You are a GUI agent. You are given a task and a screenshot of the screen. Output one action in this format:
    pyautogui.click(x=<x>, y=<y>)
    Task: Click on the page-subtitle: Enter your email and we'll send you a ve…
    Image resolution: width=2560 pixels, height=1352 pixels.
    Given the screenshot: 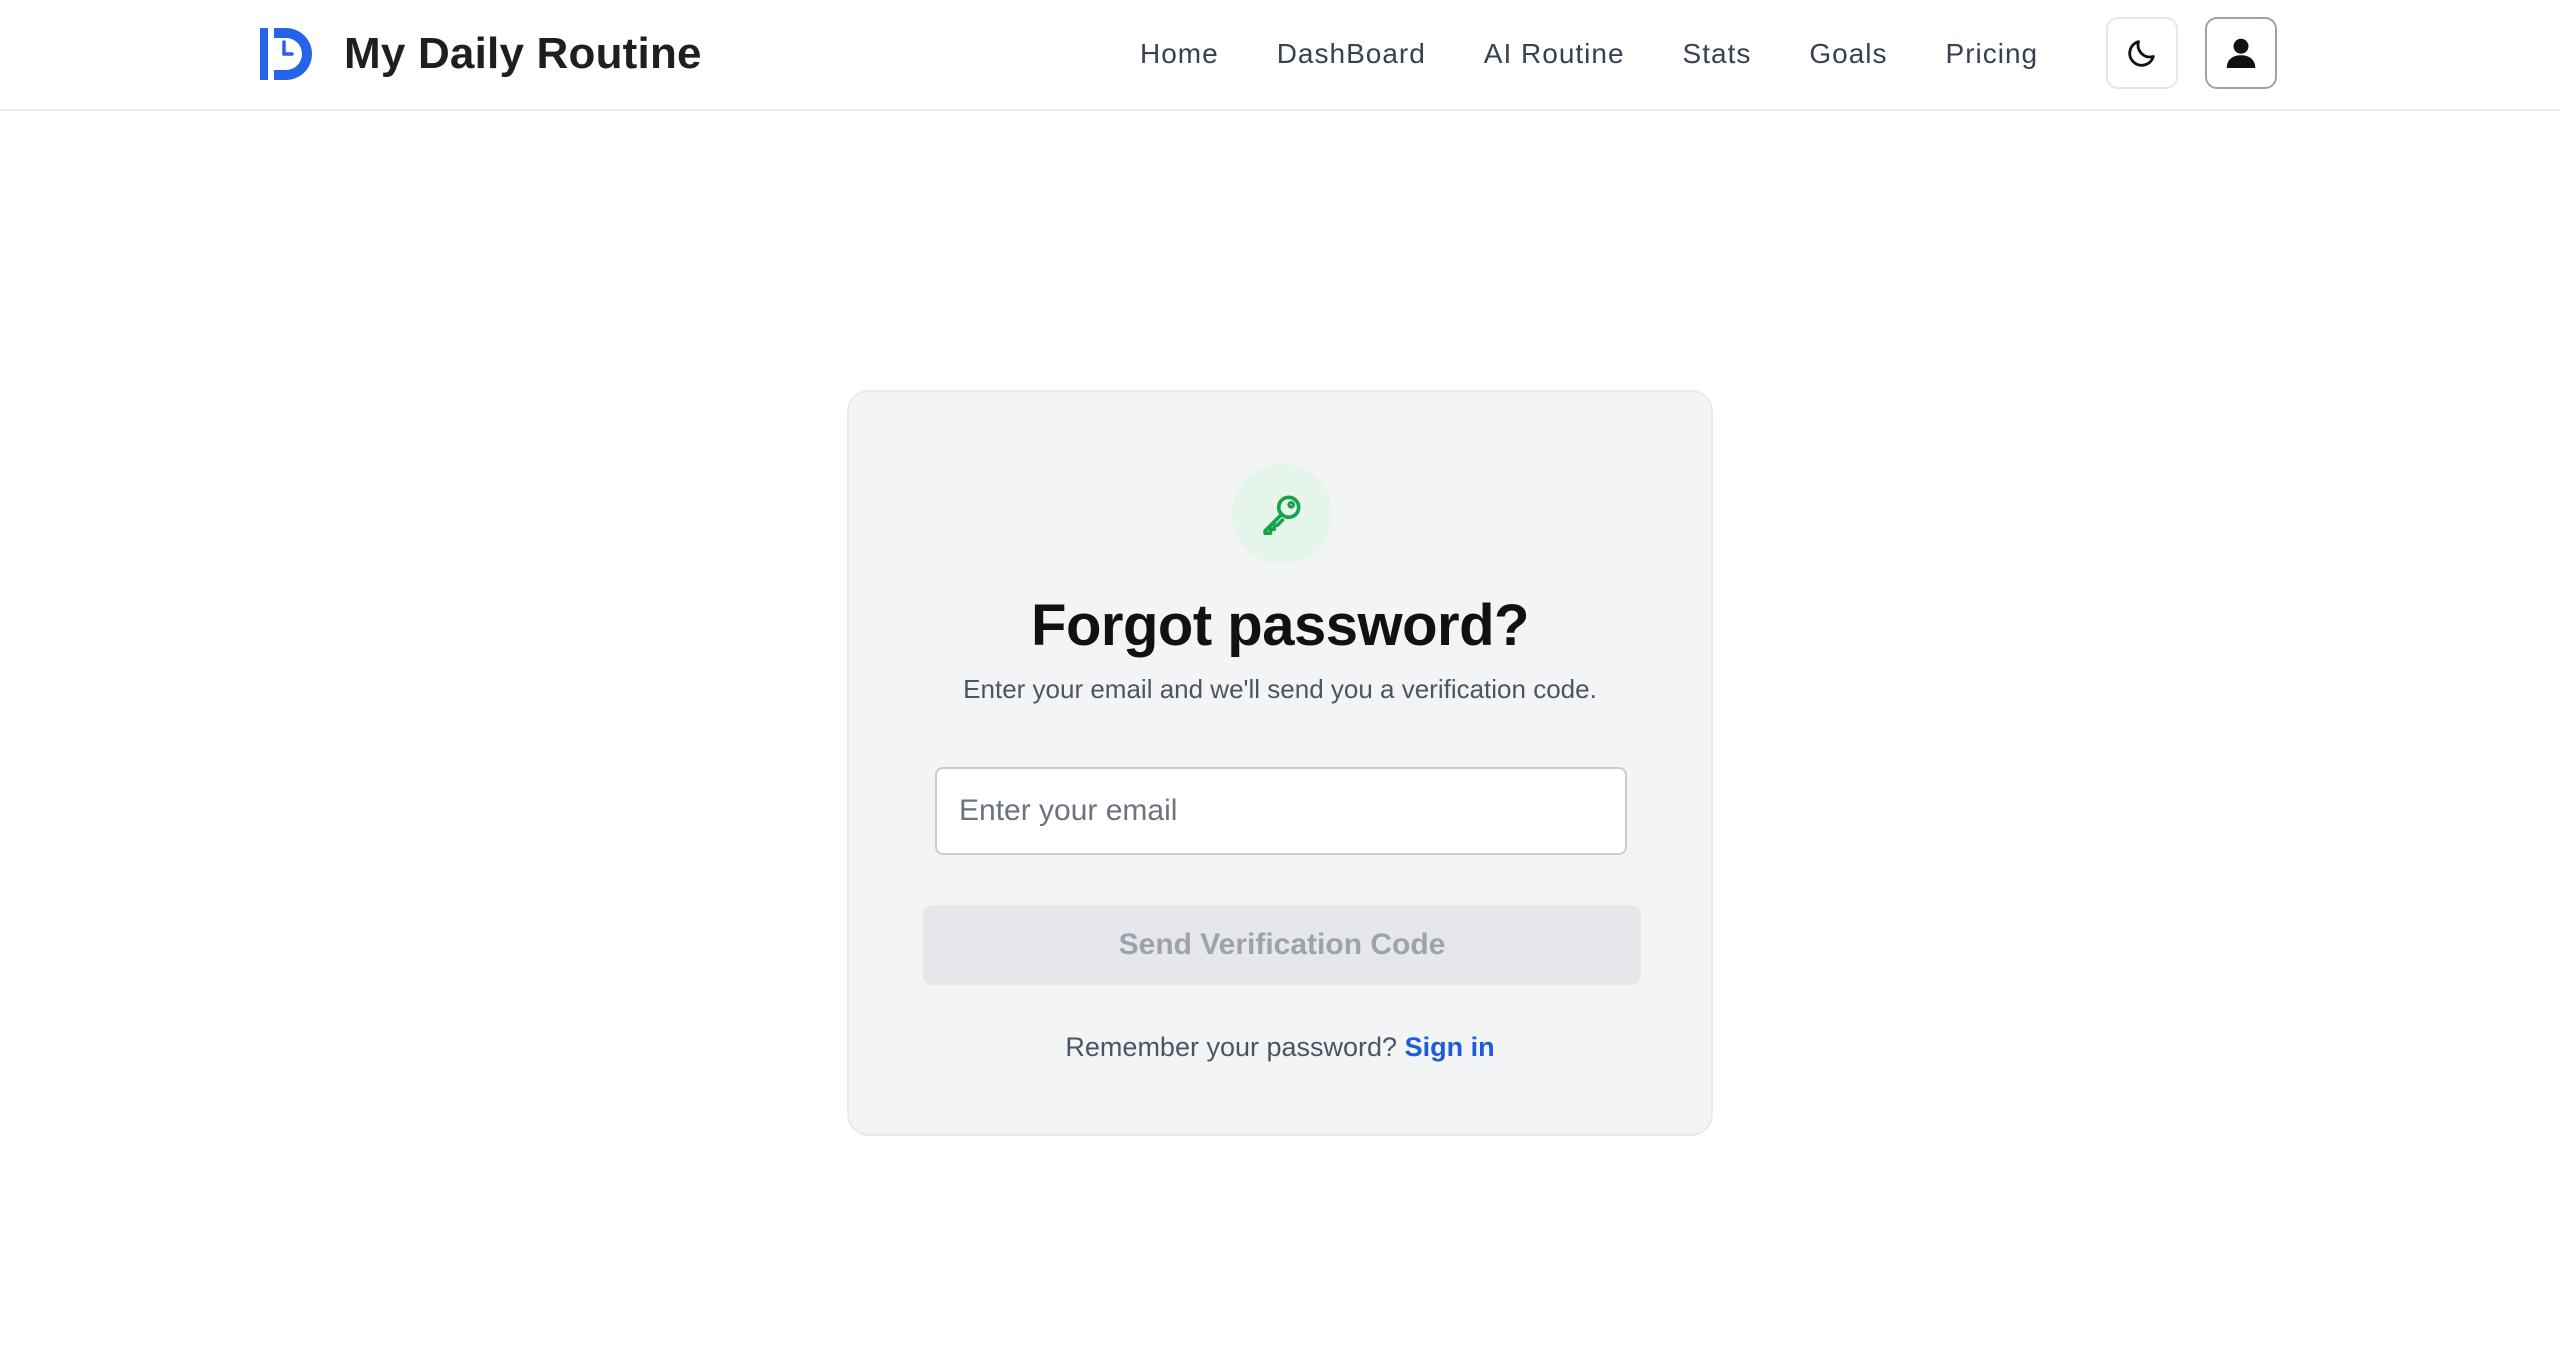 What is the action you would take?
    pyautogui.click(x=1280, y=689)
    